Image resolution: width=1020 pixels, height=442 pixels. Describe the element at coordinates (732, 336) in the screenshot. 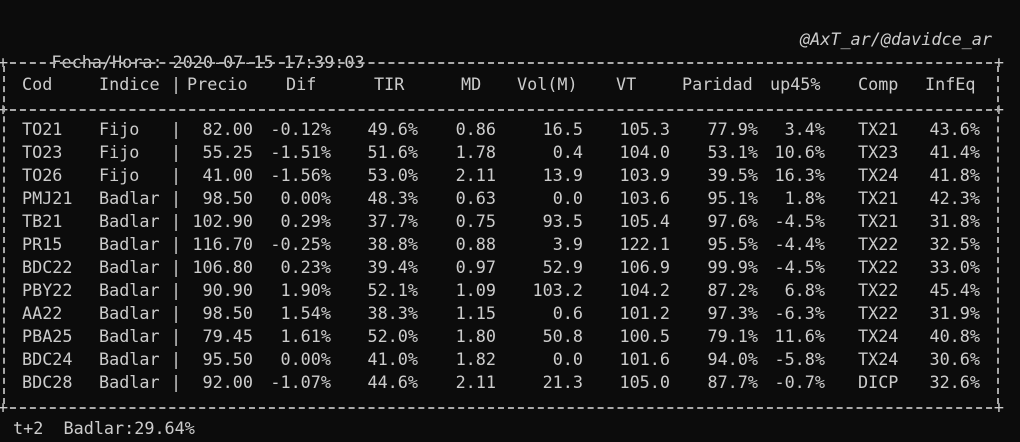

I see `table-cell: 79.1%` at that location.